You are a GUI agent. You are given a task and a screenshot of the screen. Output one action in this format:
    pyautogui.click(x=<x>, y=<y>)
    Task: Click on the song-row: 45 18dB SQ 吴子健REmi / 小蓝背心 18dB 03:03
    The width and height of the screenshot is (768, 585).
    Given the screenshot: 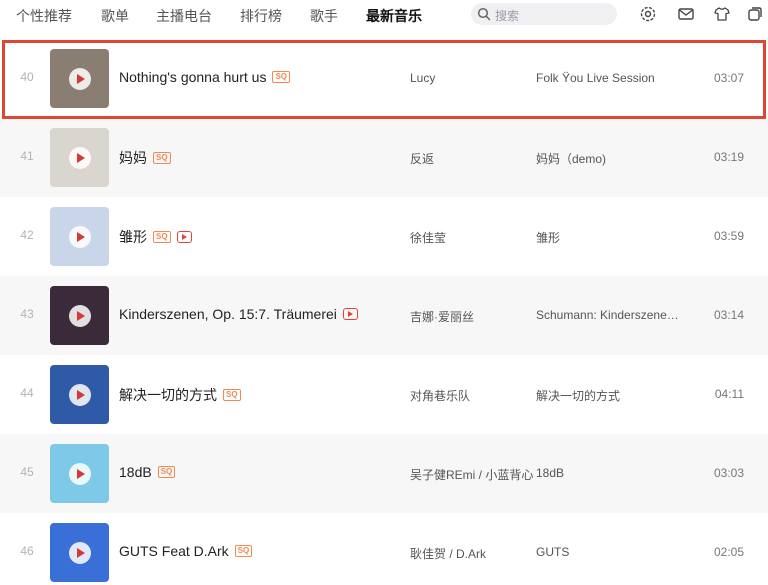 What is the action you would take?
    pyautogui.click(x=384, y=473)
    